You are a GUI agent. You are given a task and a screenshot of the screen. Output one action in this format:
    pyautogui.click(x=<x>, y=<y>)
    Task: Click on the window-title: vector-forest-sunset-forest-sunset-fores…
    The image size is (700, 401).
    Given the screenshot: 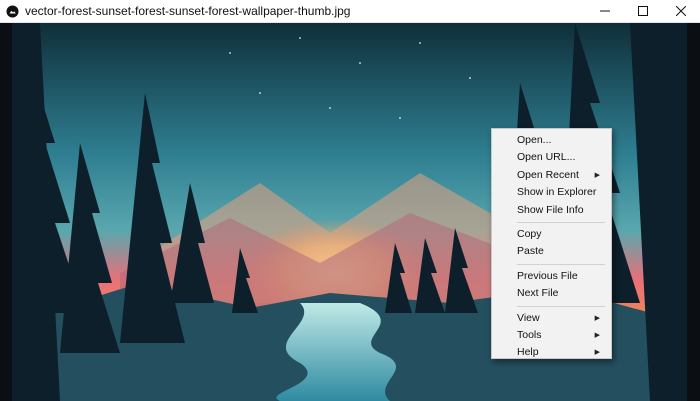 What is the action you would take?
    pyautogui.click(x=188, y=11)
    